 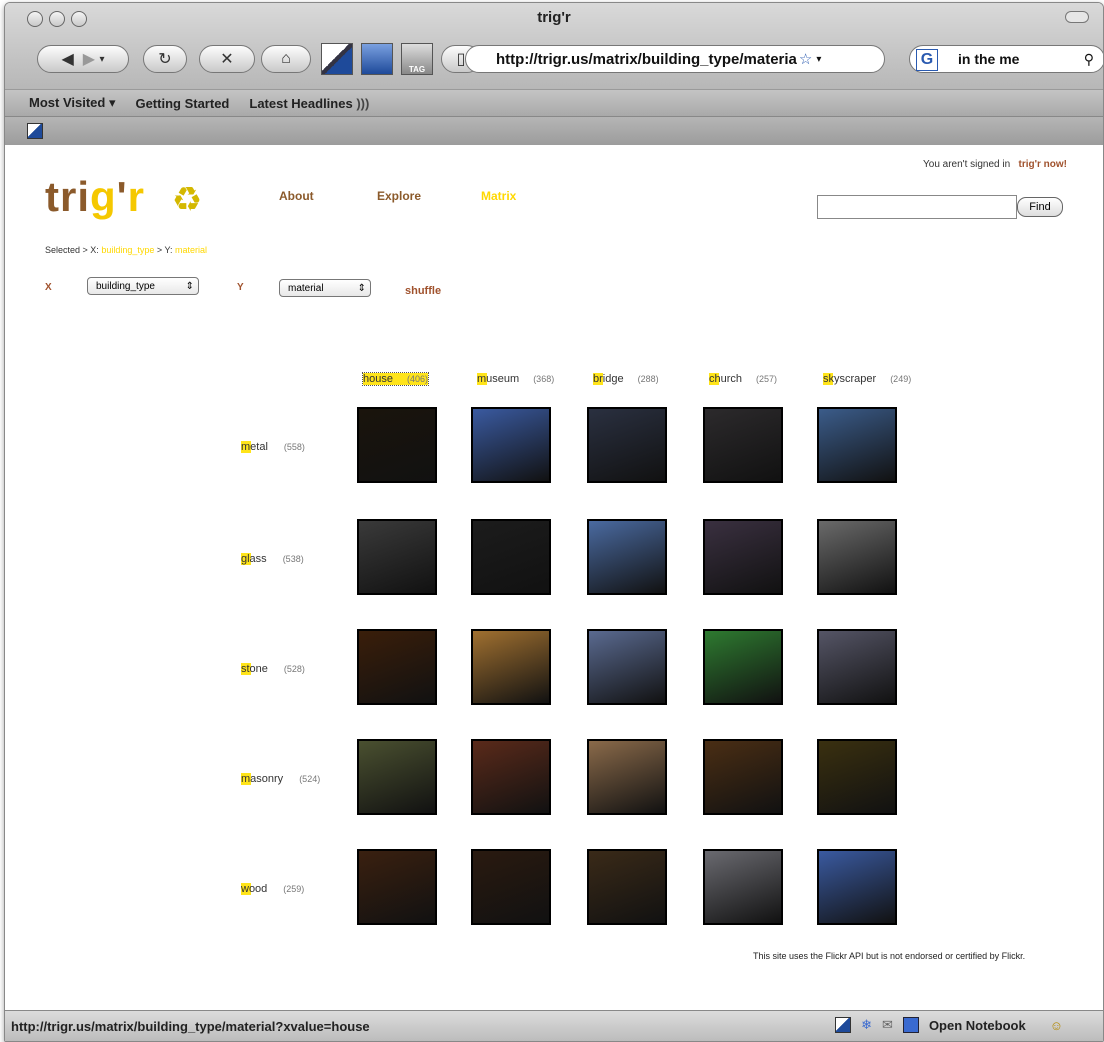 I want to click on column-count: (288), so click(x=648, y=379).